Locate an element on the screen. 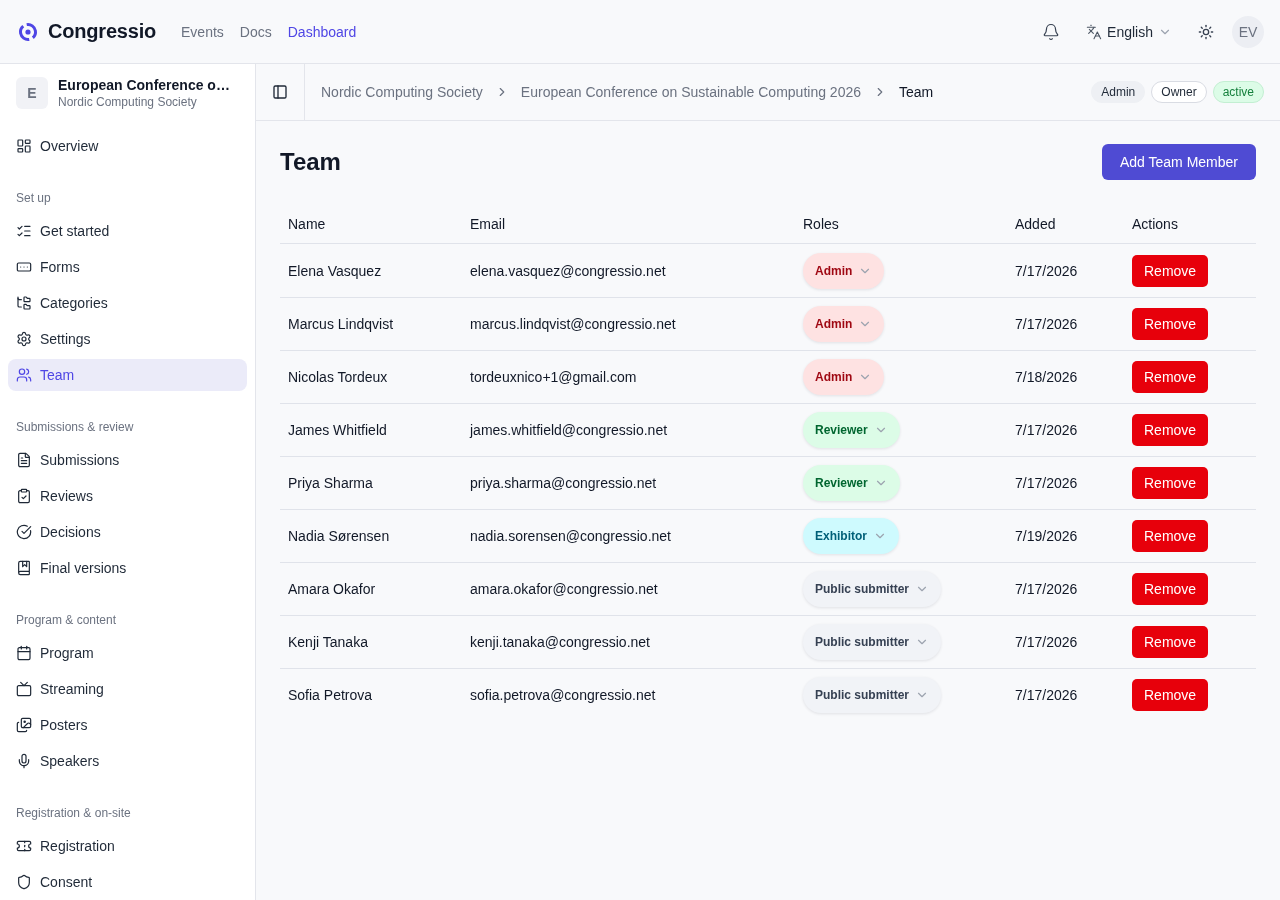  page-title: Team is located at coordinates (310, 162).